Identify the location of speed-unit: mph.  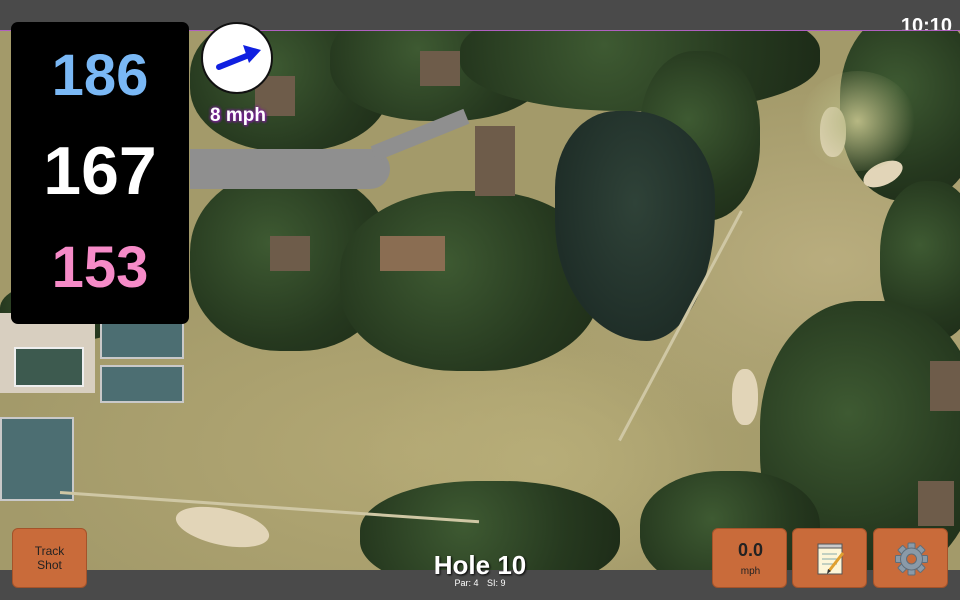
(750, 571).